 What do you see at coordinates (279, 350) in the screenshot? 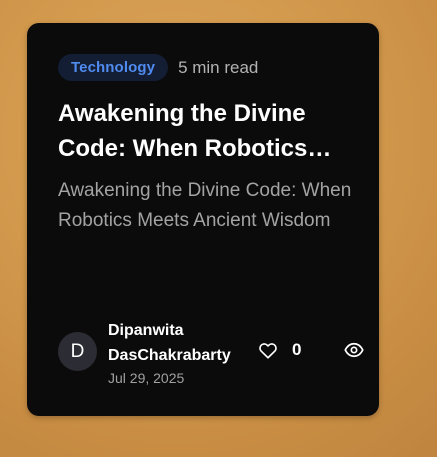
I see `like-button: 0` at bounding box center [279, 350].